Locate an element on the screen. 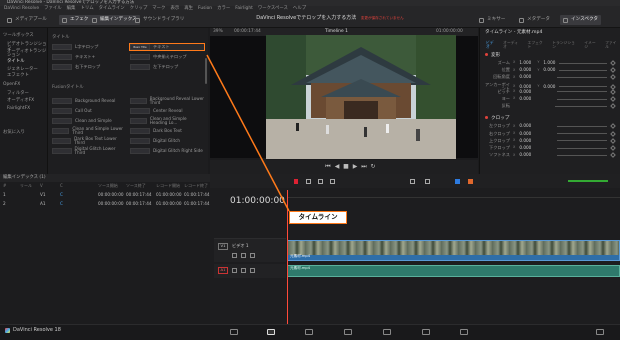 Image resolution: width=620 pixels, height=340 pixels. marker-icon is located at coordinates (470, 181).